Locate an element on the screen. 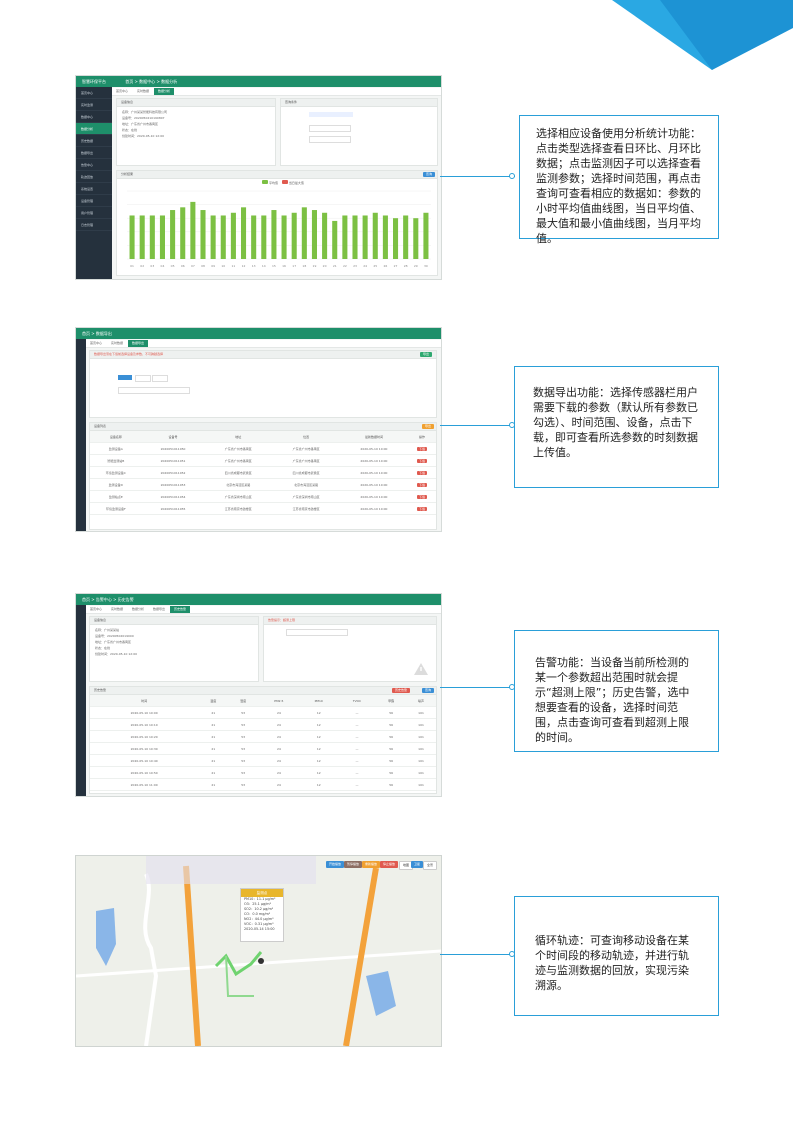 Image resolution: width=793 pixels, height=1122 pixels. tab: 数据导出 is located at coordinates (159, 609).